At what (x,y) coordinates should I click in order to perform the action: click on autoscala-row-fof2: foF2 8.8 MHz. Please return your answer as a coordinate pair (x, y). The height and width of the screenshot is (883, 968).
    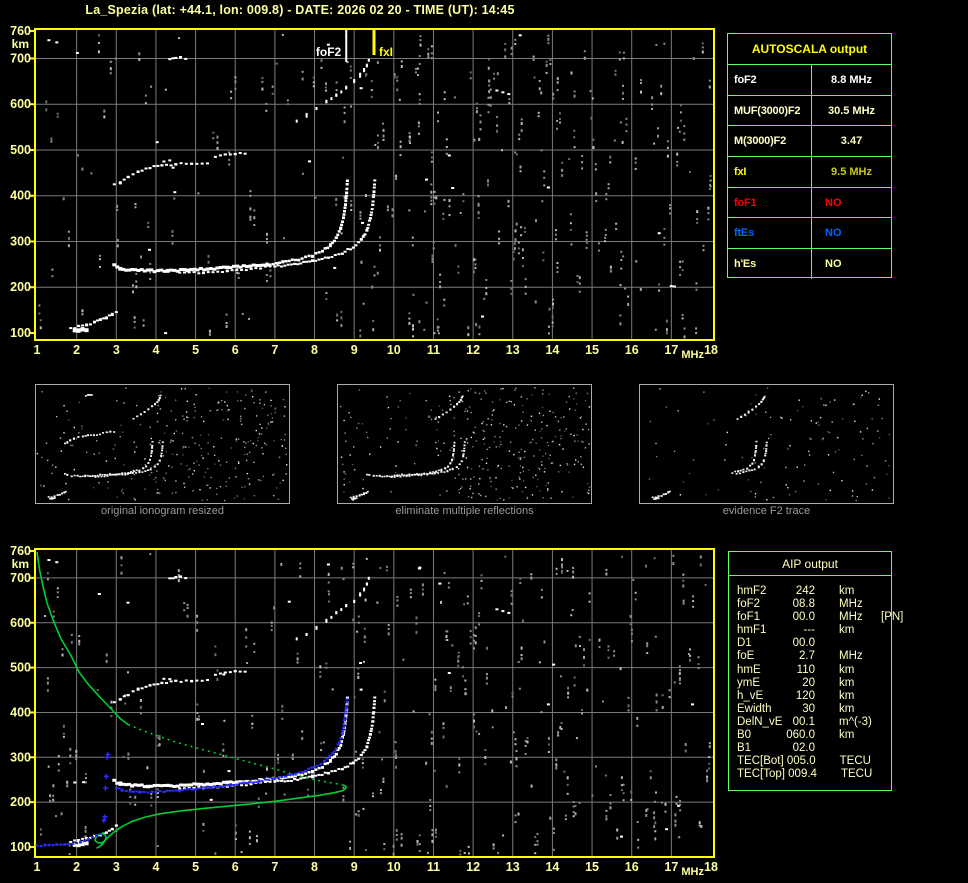
    Looking at the image, I should click on (809, 79).